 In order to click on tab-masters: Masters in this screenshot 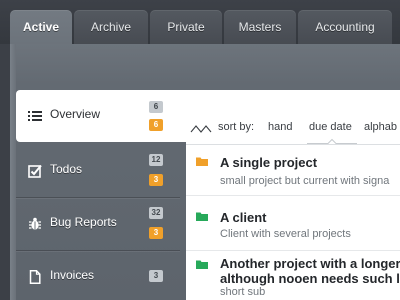, I will do `click(260, 27)`.